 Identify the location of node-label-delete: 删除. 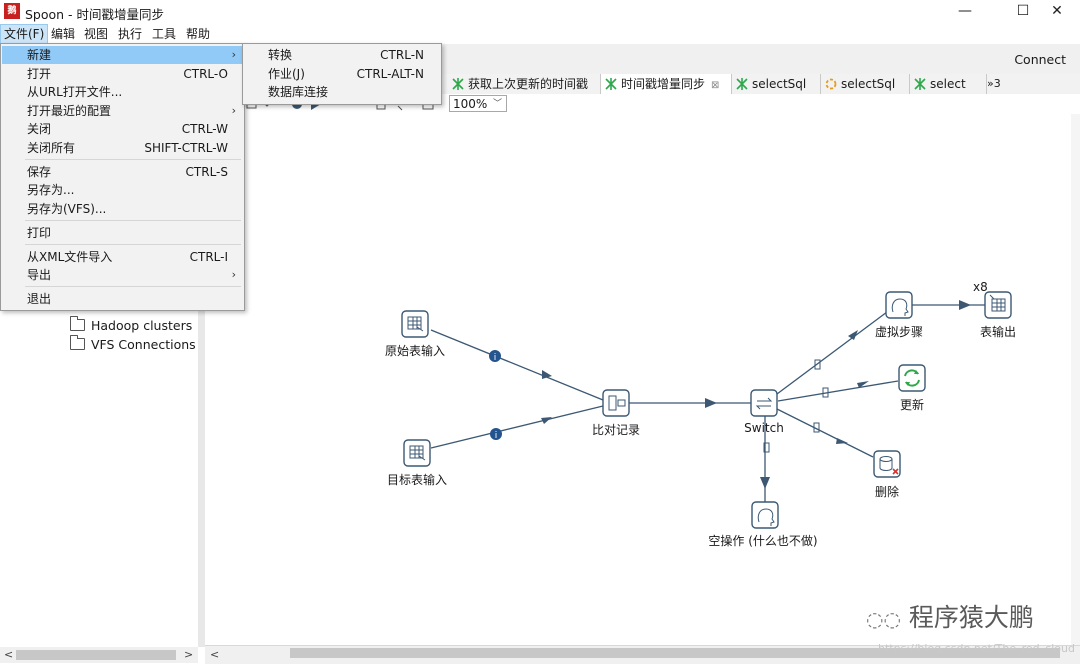
(887, 491).